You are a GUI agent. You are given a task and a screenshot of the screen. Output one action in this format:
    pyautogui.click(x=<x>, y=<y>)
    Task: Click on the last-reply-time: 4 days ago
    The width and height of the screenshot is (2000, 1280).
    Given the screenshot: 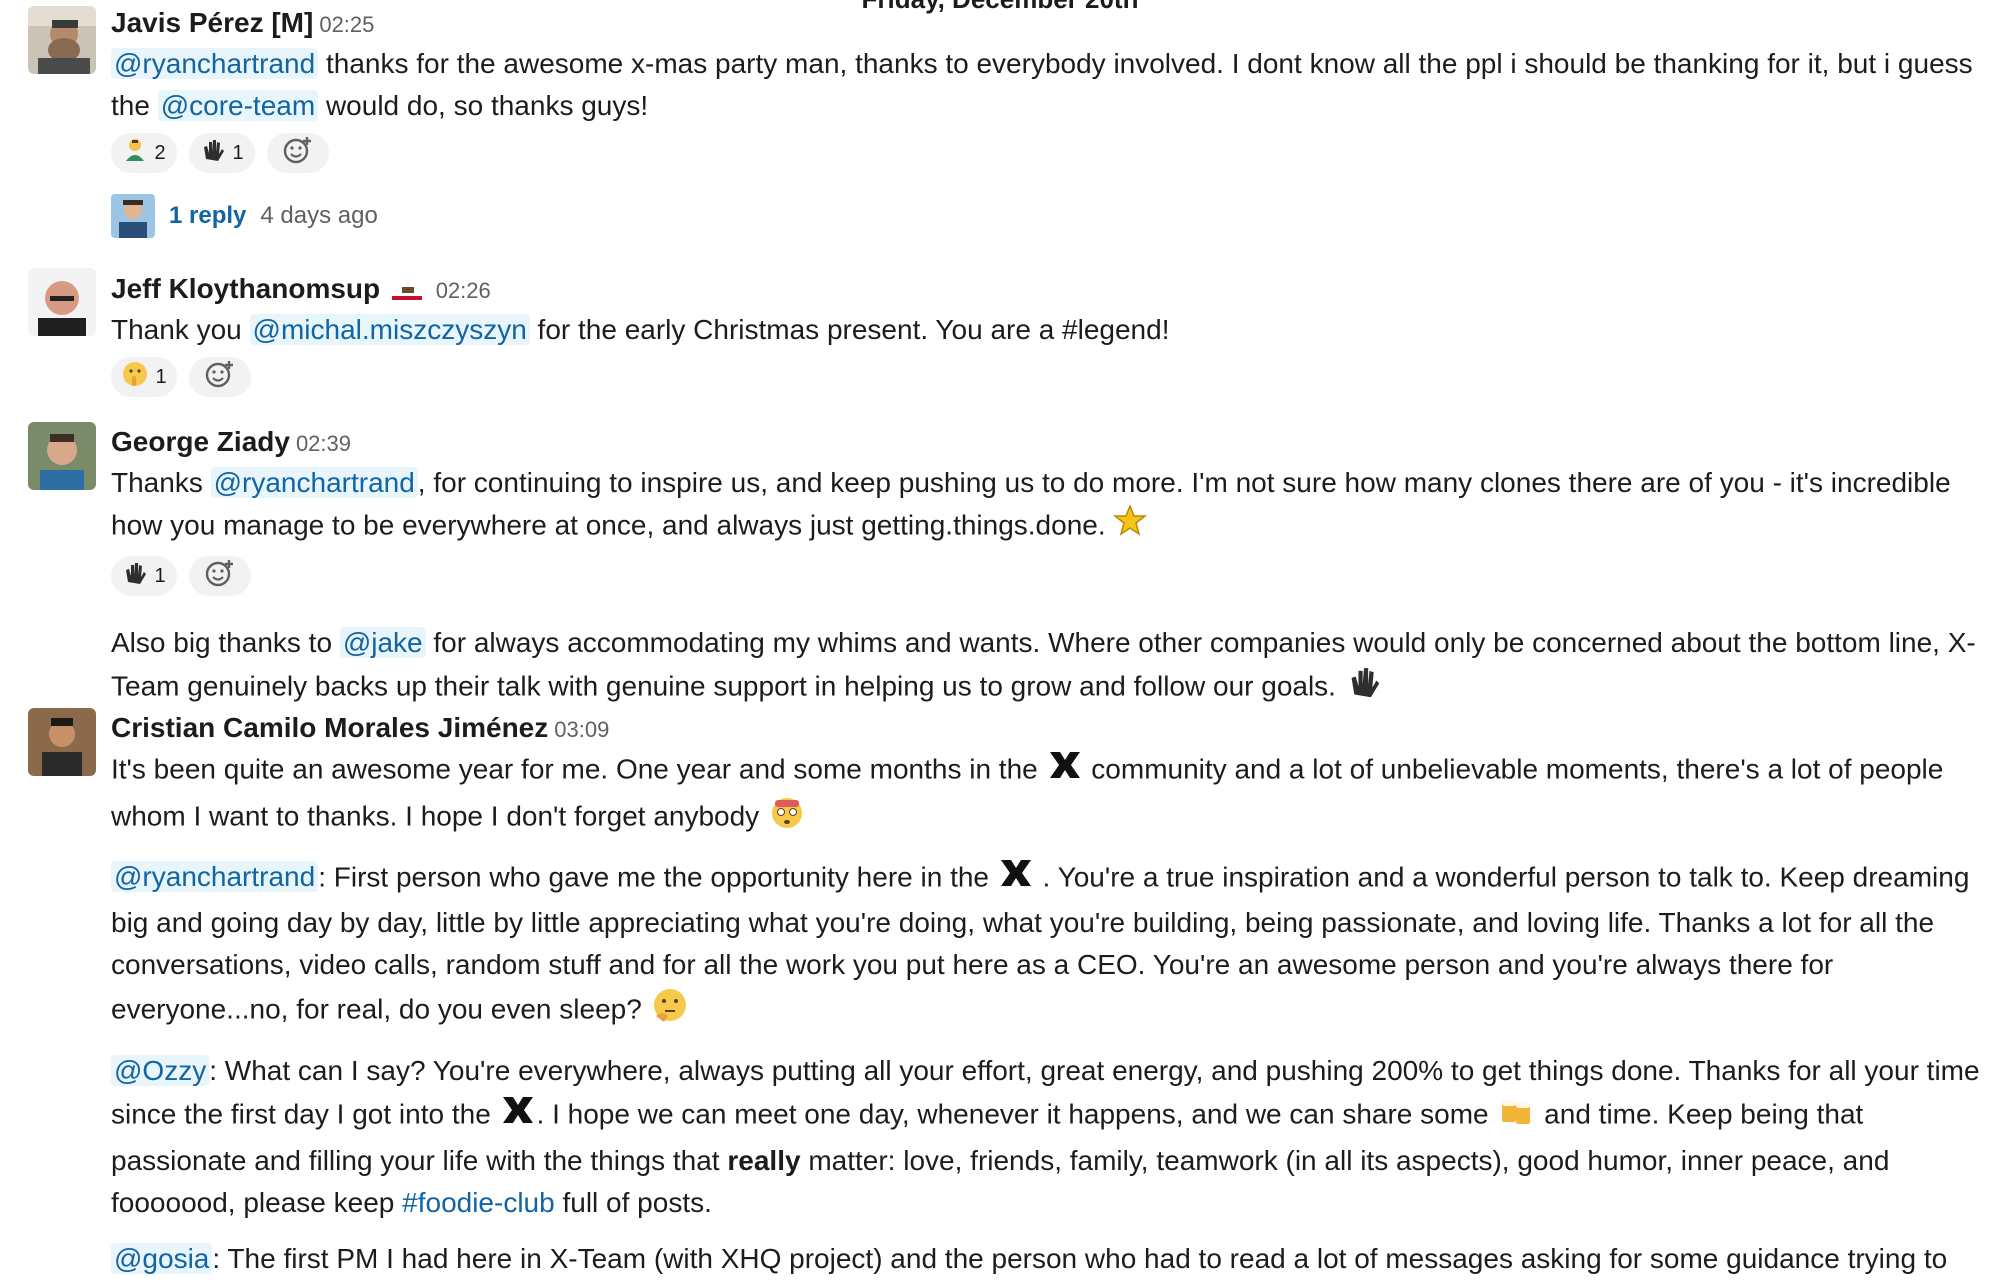 What is the action you would take?
    pyautogui.click(x=319, y=215)
    